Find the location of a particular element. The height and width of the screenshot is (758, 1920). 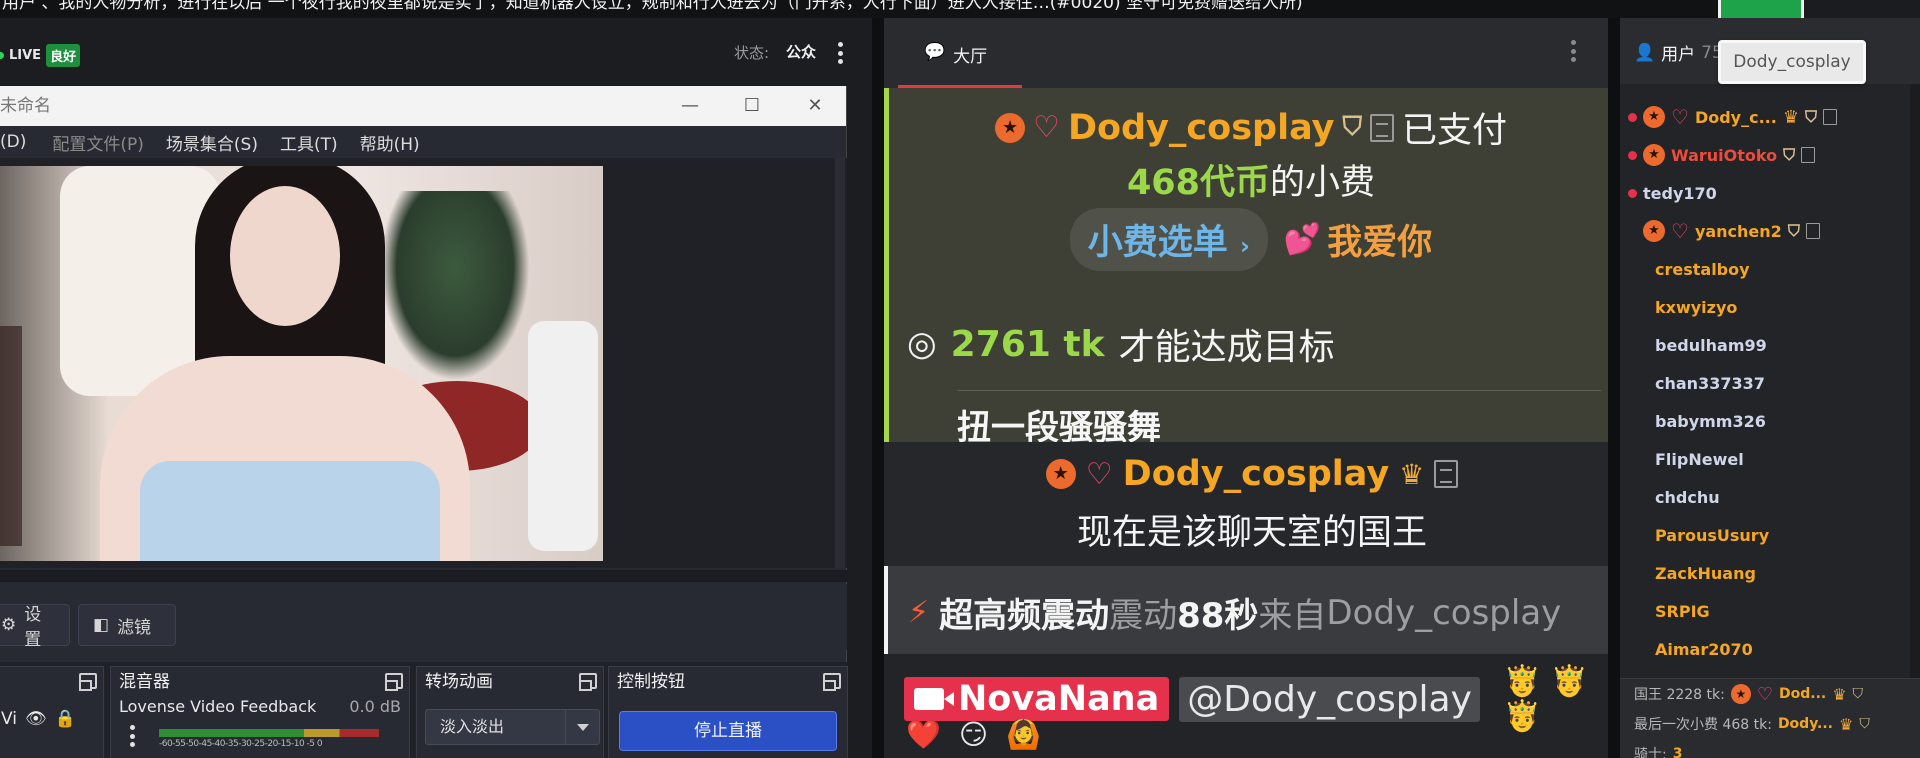

chat-menu-icon is located at coordinates (1573, 51).